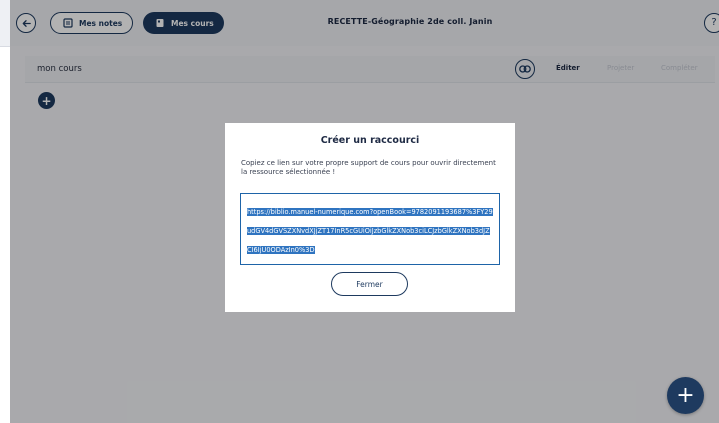 This screenshot has width=719, height=423. I want to click on add-floating-button: +, so click(685, 395).